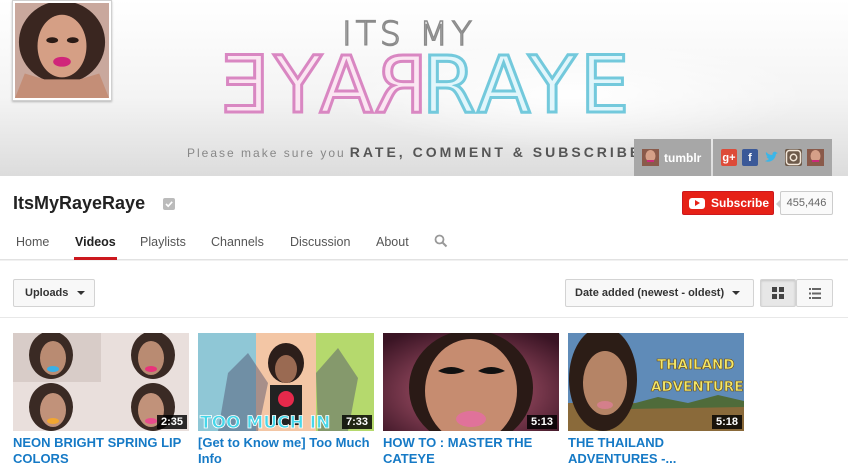 The height and width of the screenshot is (469, 848). Describe the element at coordinates (169, 204) in the screenshot. I see `verified-icon` at that location.